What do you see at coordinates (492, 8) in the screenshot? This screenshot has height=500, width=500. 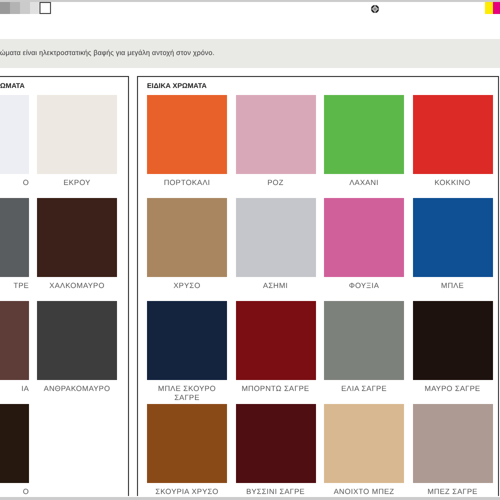 I see `color-bar-drawing` at bounding box center [492, 8].